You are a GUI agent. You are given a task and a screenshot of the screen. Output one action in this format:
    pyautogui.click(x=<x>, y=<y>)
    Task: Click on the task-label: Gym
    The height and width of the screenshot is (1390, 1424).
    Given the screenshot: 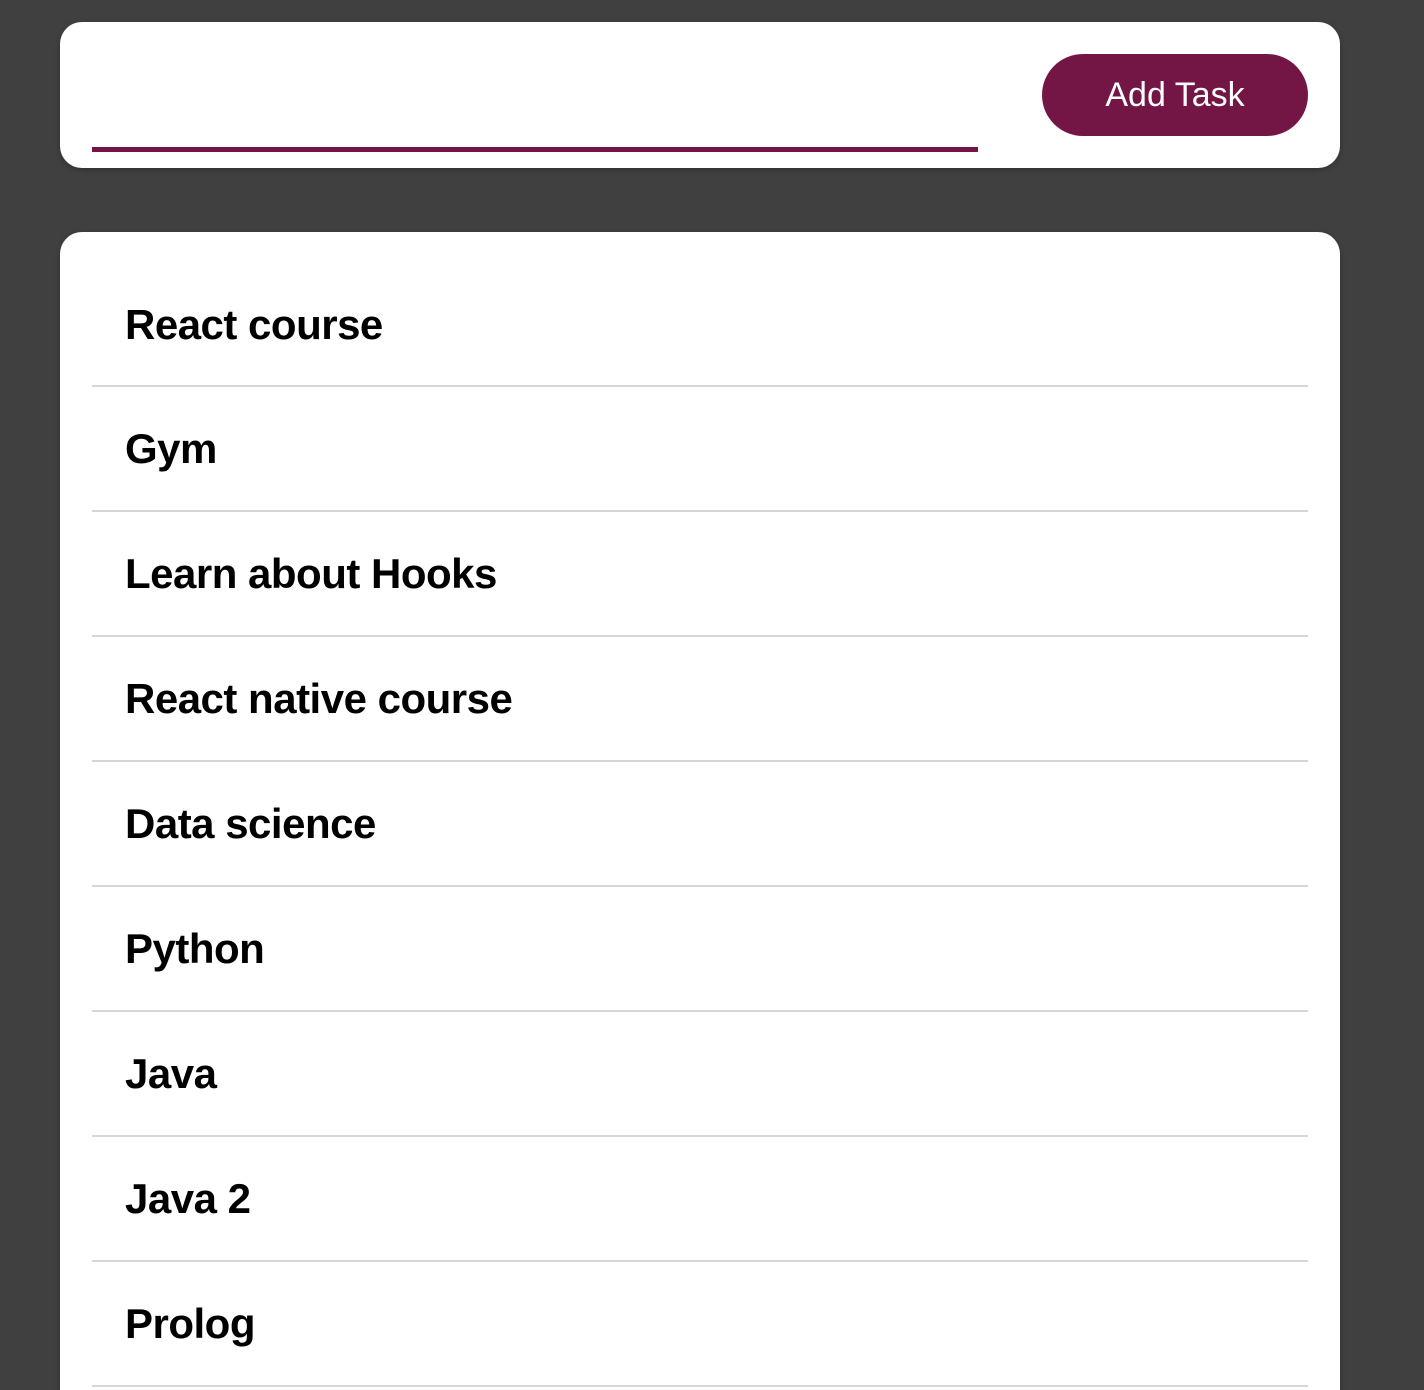 What is the action you would take?
    pyautogui.click(x=171, y=448)
    